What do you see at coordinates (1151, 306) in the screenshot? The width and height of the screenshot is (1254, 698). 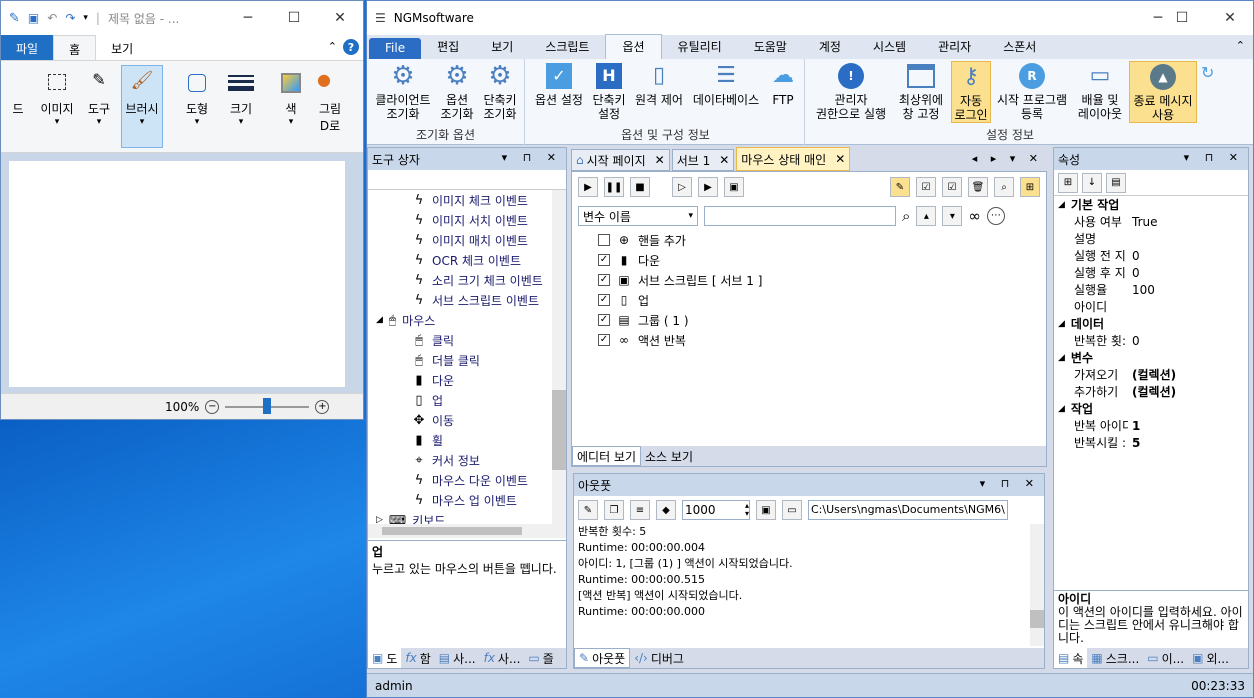 I see `property-row: 아이디` at bounding box center [1151, 306].